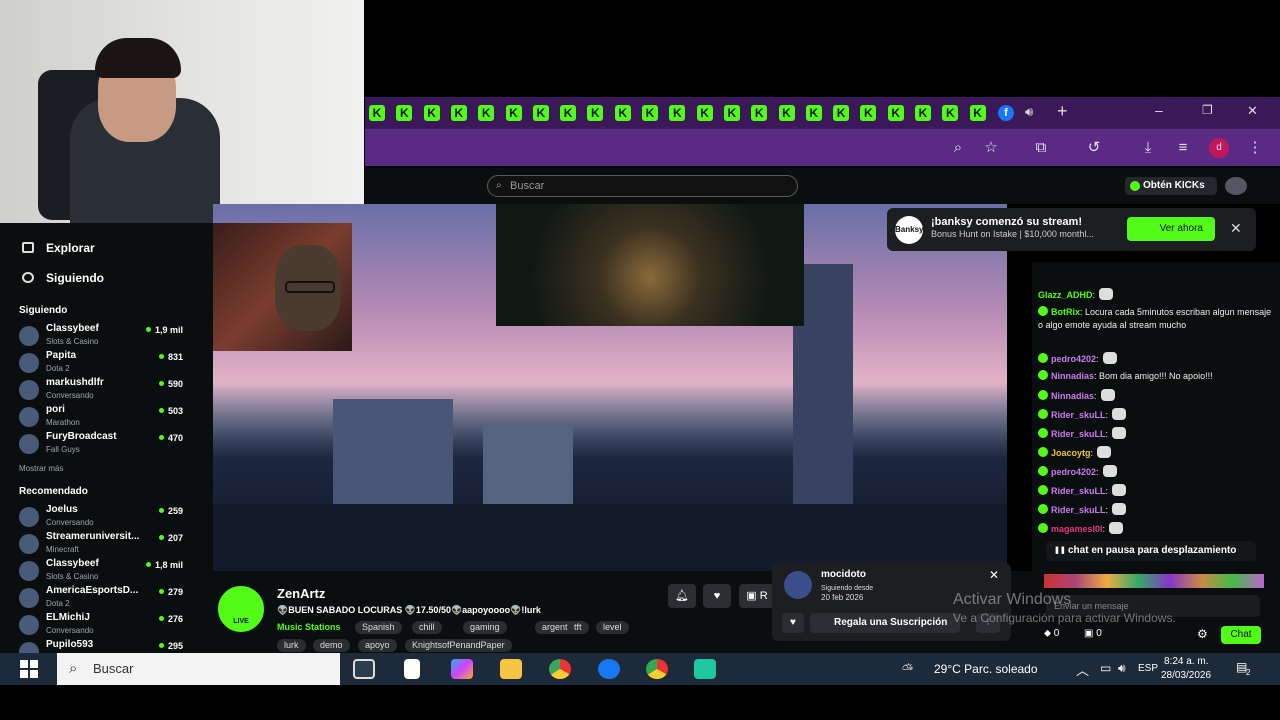  Describe the element at coordinates (991, 148) in the screenshot. I see `bookmark-star-icon: ☆` at that location.